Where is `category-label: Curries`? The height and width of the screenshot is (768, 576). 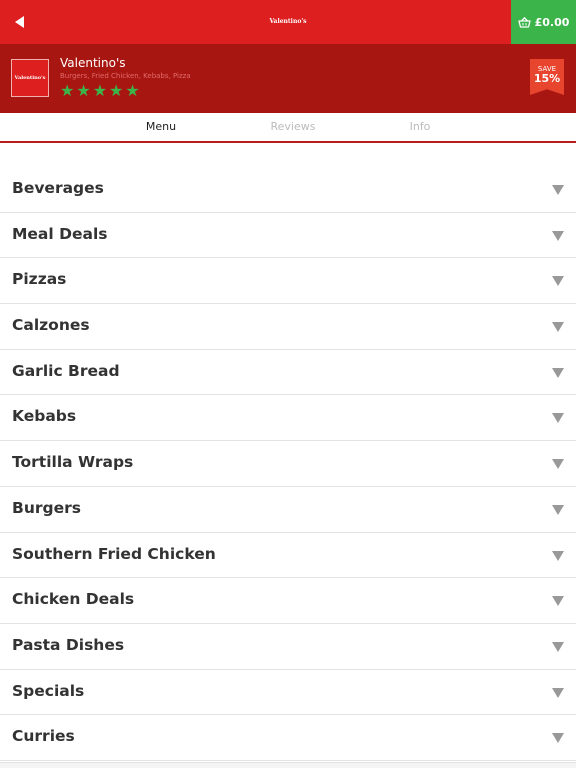 category-label: Curries is located at coordinates (43, 736).